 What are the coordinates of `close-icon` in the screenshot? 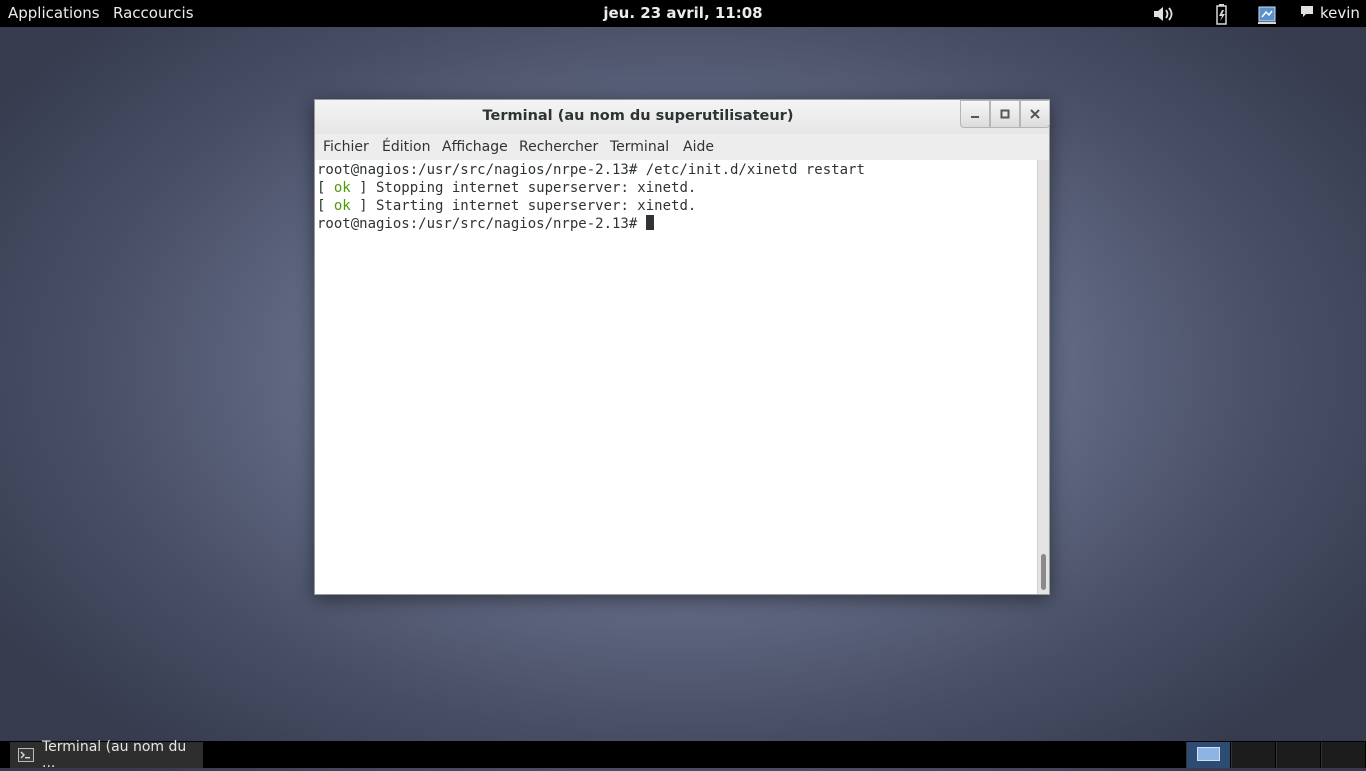 It's located at (1035, 114).